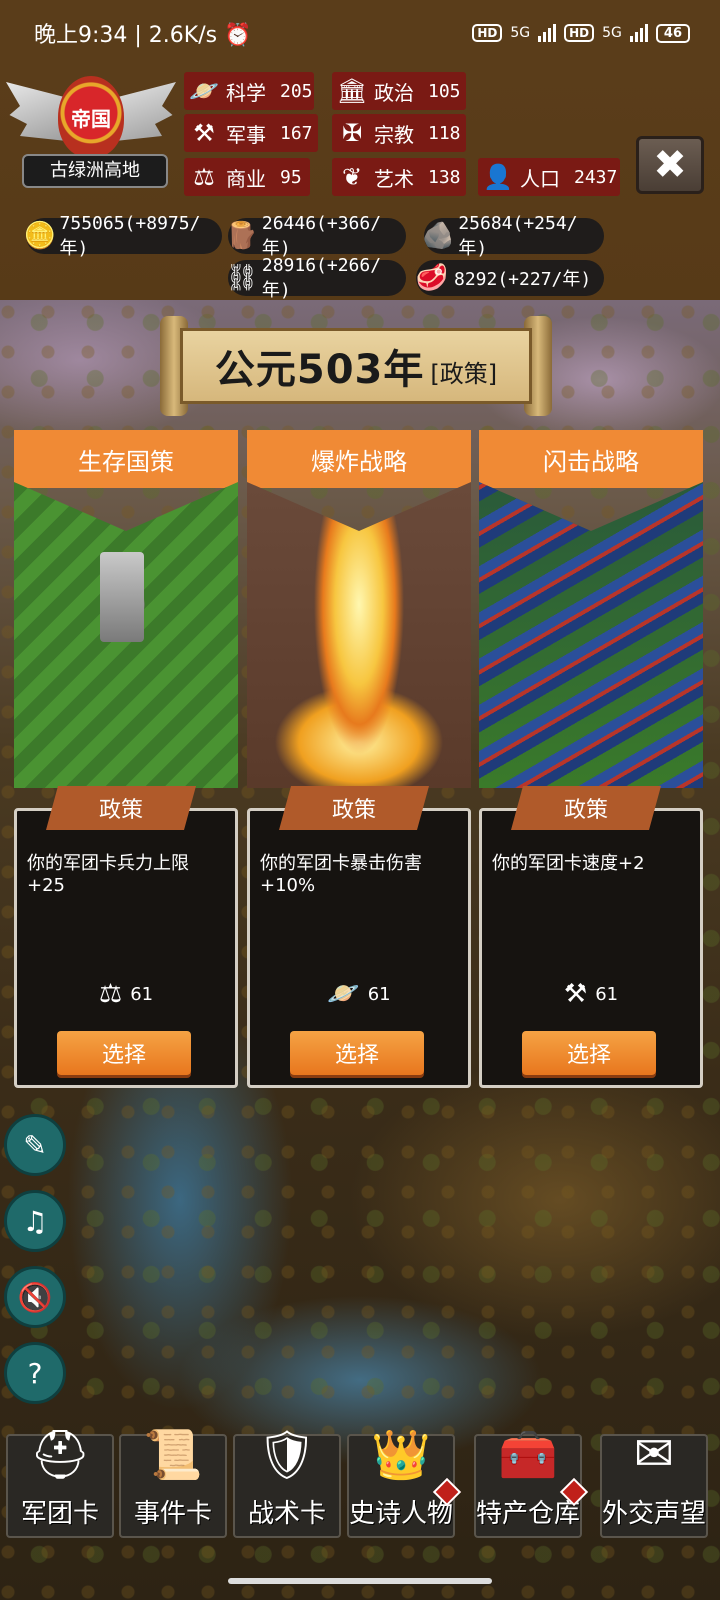 This screenshot has height=1600, width=720. What do you see at coordinates (352, 91) in the screenshot?
I see `government-building-icon: 🏛` at bounding box center [352, 91].